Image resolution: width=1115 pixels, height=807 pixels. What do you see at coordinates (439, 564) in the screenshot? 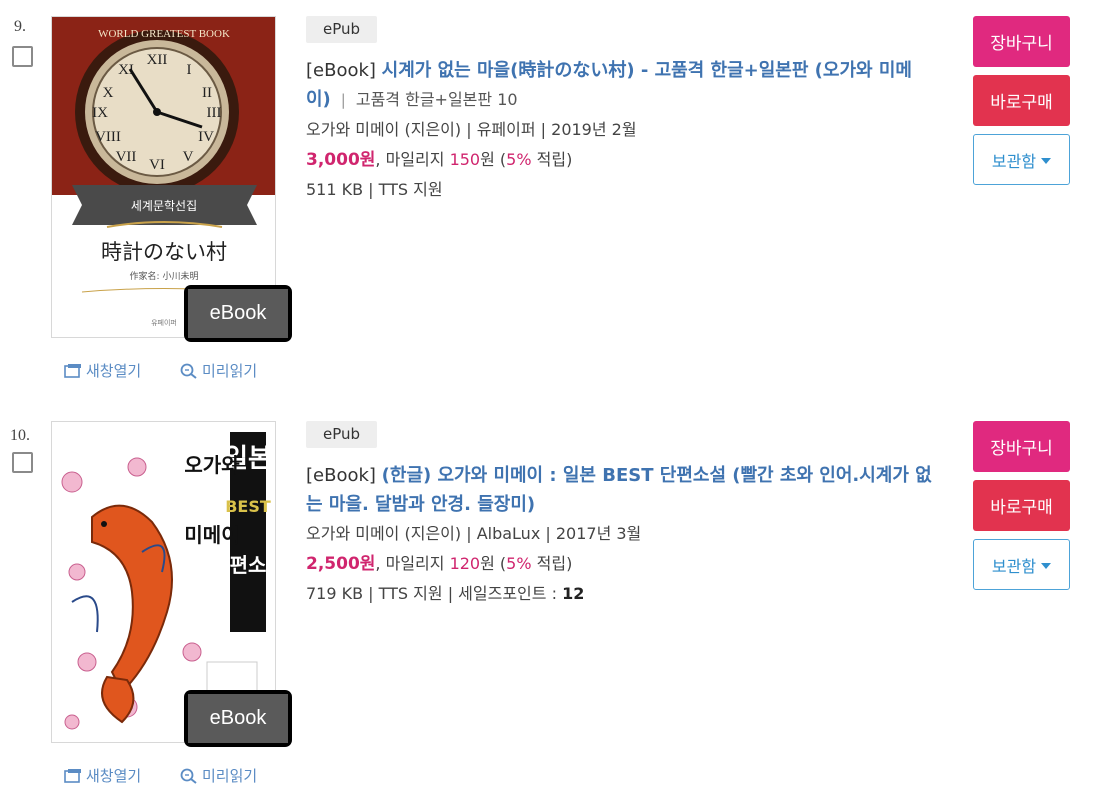
I see `price-line: 2,500원, 마일리지 120원 (5% 적립)` at bounding box center [439, 564].